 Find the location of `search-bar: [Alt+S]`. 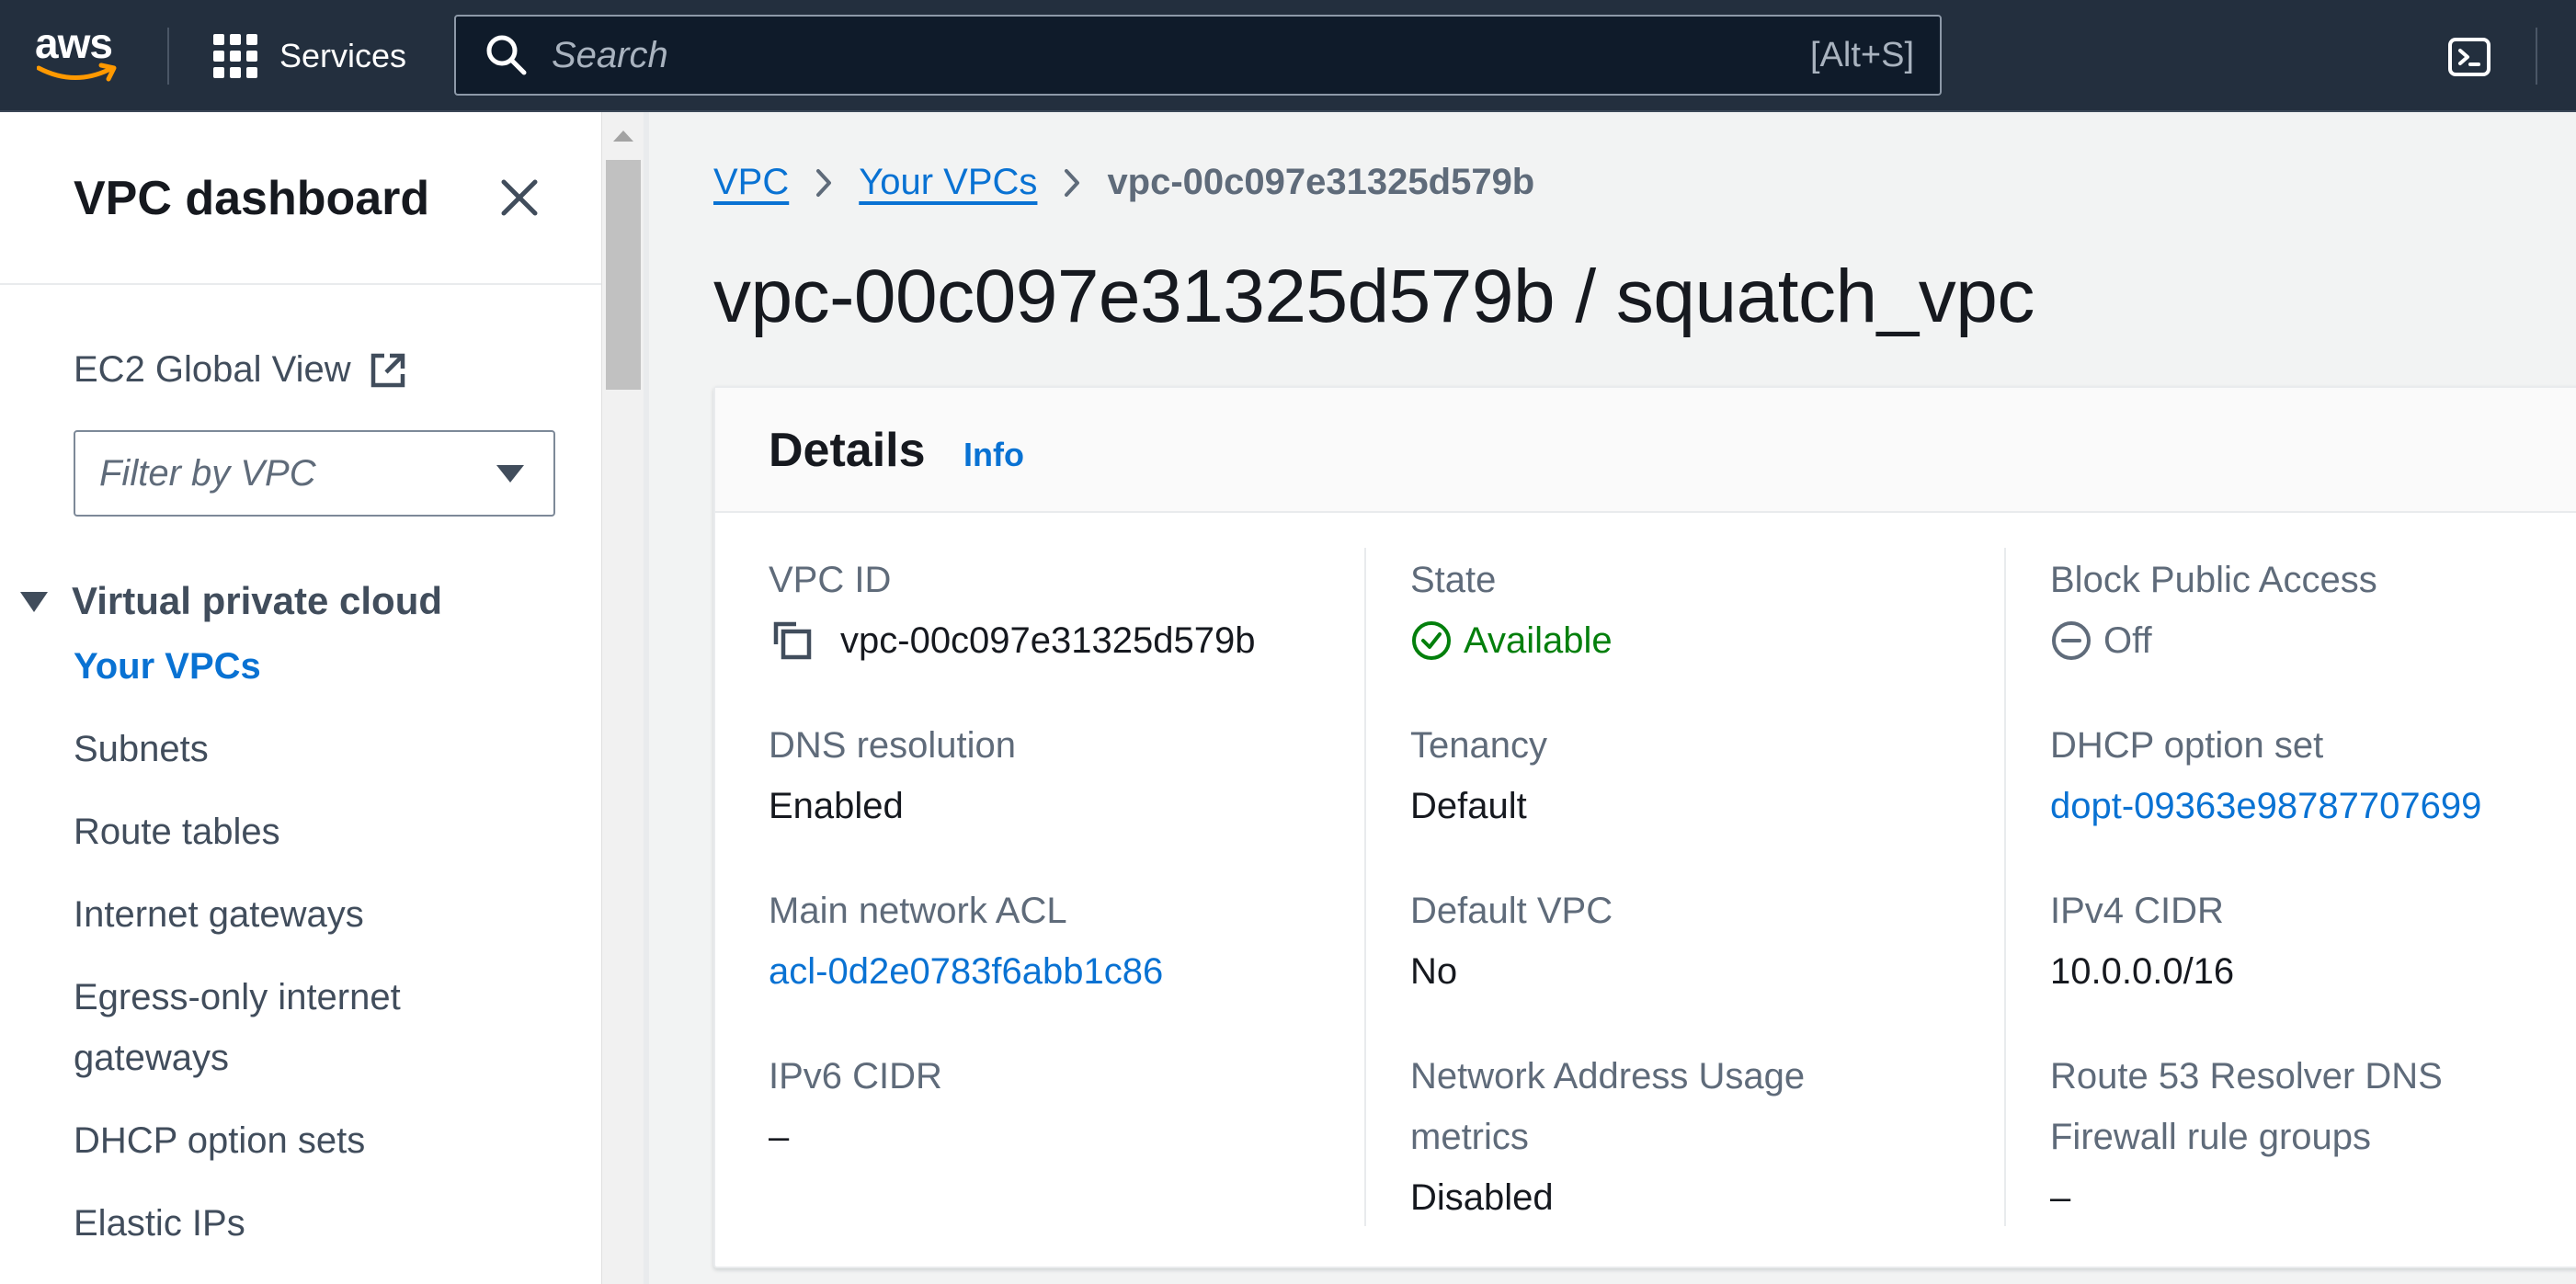

search-bar: [Alt+S] is located at coordinates (1198, 55).